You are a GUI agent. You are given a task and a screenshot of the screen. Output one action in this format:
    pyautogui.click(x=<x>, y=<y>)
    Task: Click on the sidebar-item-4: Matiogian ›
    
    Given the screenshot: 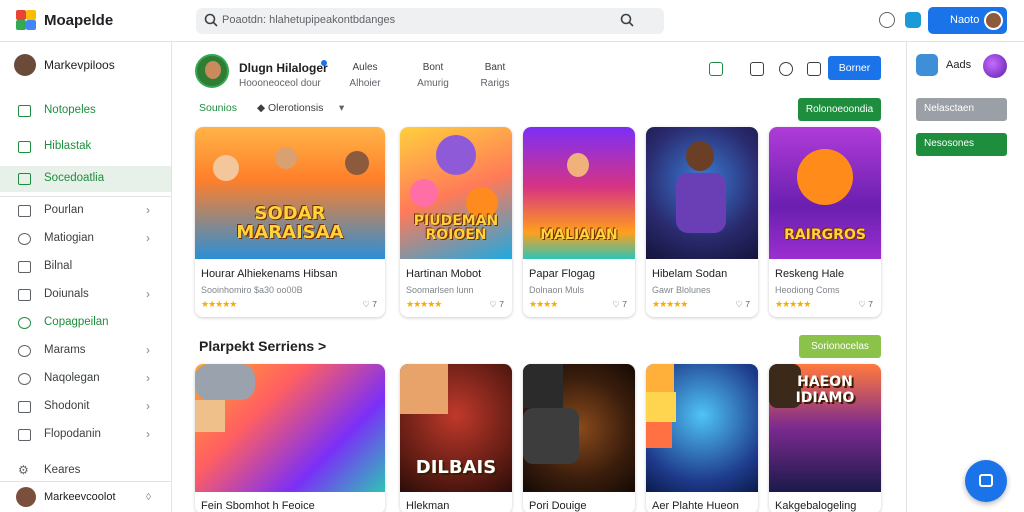 What is the action you would take?
    pyautogui.click(x=85, y=239)
    